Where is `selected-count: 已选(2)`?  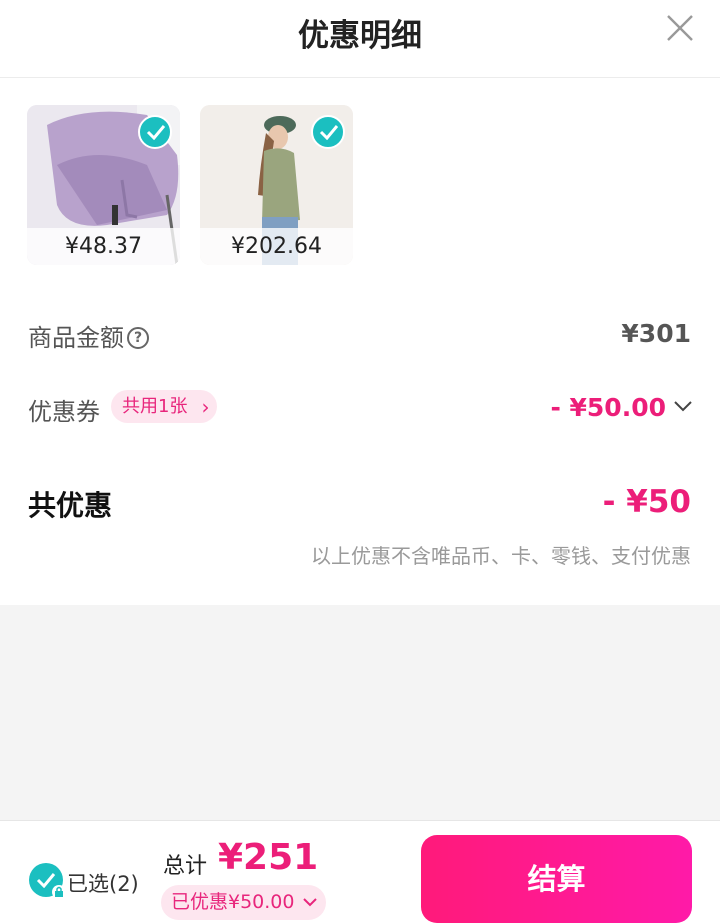 selected-count: 已选(2) is located at coordinates (103, 883).